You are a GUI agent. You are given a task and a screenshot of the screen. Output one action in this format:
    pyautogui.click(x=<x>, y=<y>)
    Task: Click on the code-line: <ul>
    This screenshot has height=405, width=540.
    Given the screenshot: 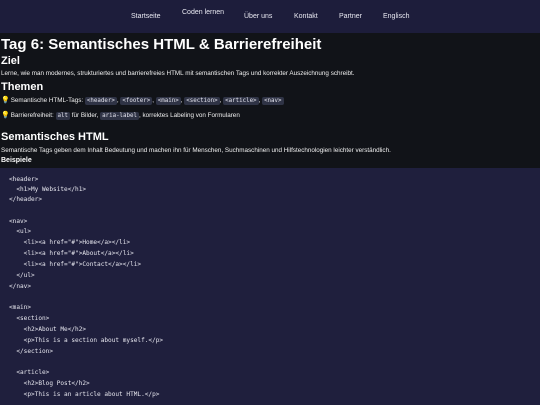 What is the action you would take?
    pyautogui.click(x=20, y=231)
    